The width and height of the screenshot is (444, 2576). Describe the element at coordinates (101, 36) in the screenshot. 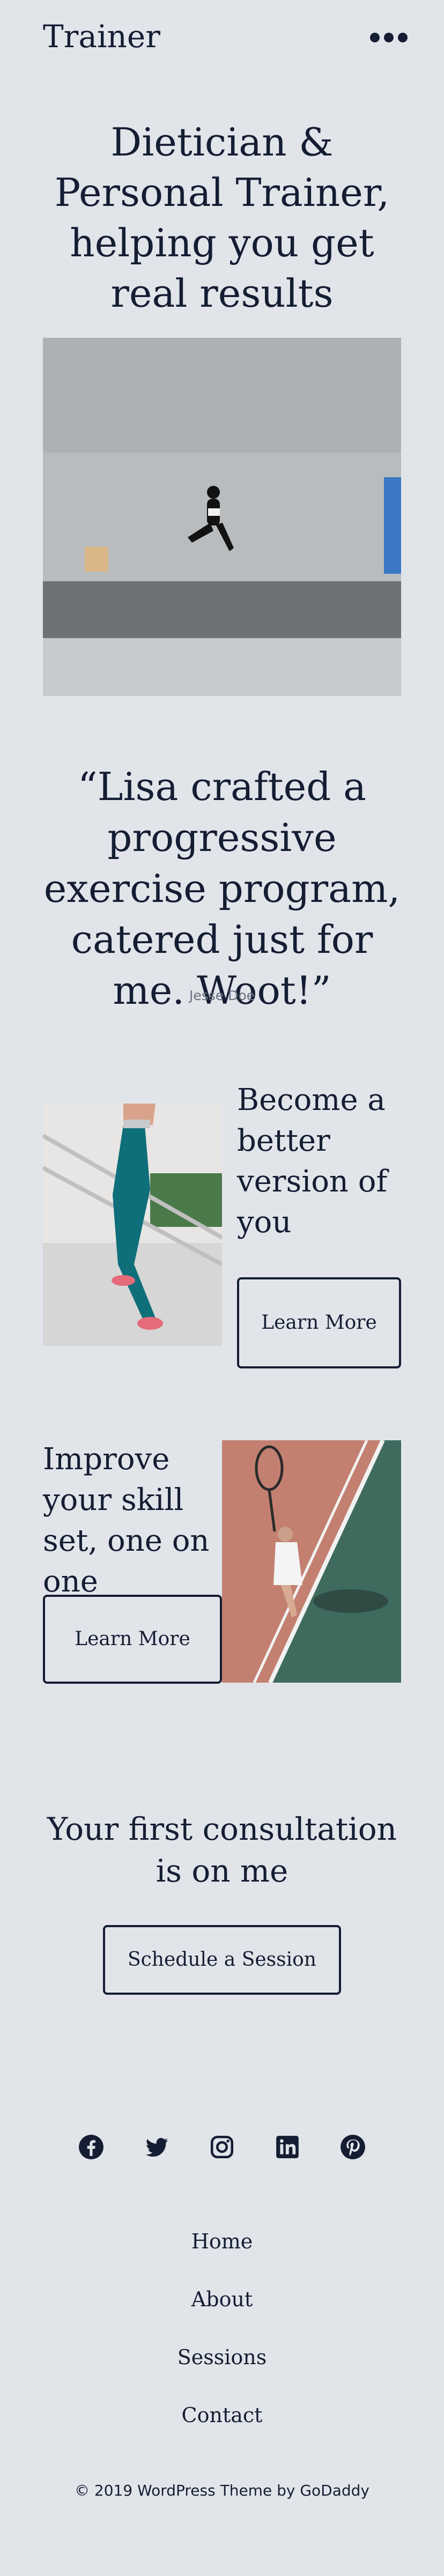

I see `site-title: Trainer` at that location.